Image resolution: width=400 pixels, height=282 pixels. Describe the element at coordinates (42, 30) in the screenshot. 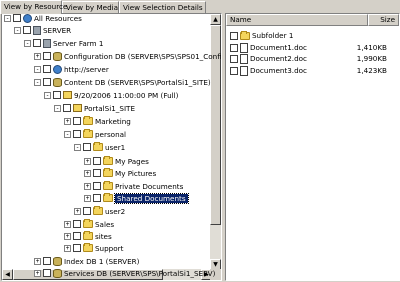

I see `tree-node: - SERVER` at that location.